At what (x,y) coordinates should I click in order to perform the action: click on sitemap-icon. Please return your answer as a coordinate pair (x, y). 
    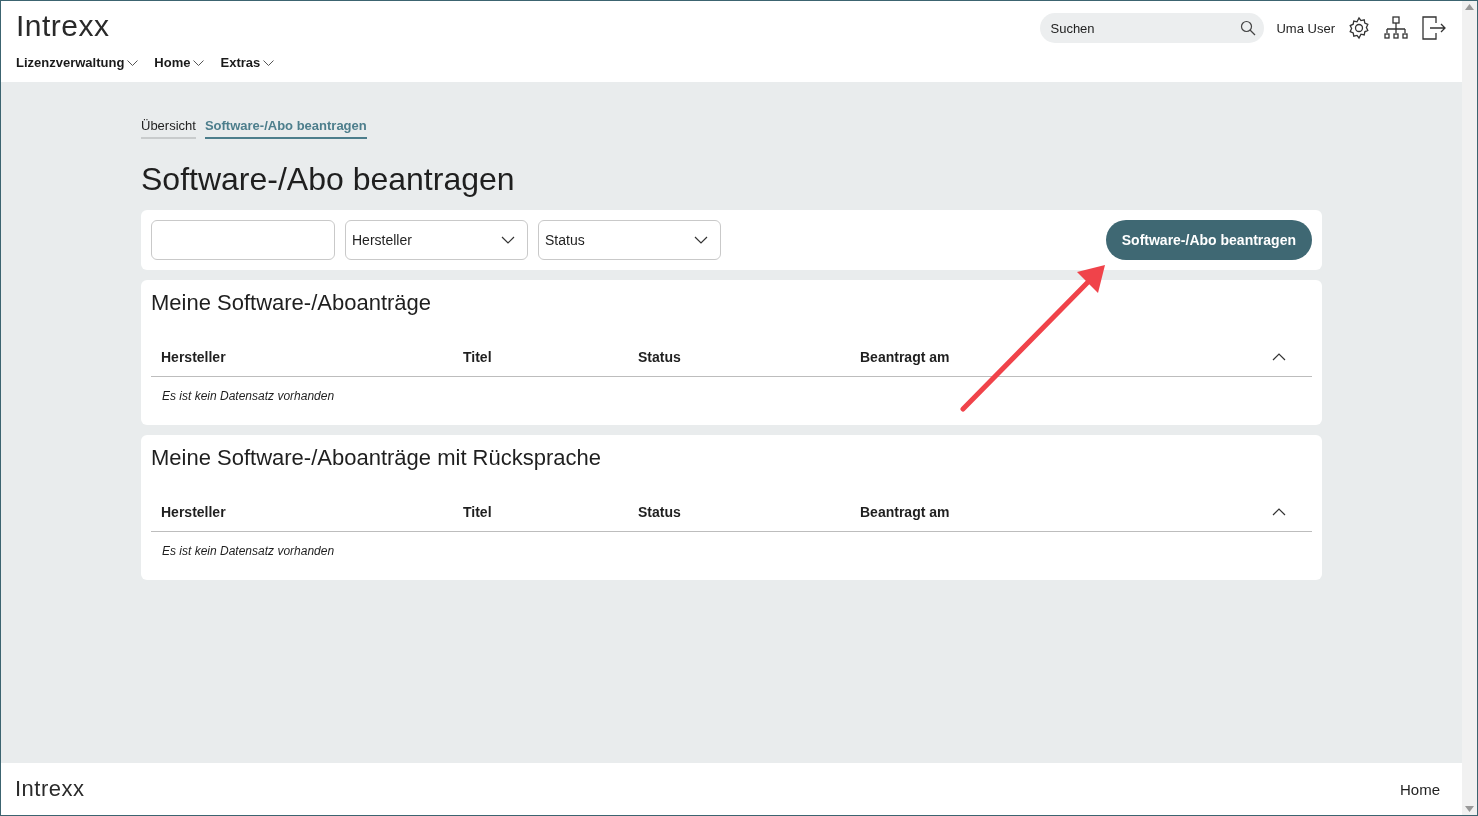
    Looking at the image, I should click on (1396, 28).